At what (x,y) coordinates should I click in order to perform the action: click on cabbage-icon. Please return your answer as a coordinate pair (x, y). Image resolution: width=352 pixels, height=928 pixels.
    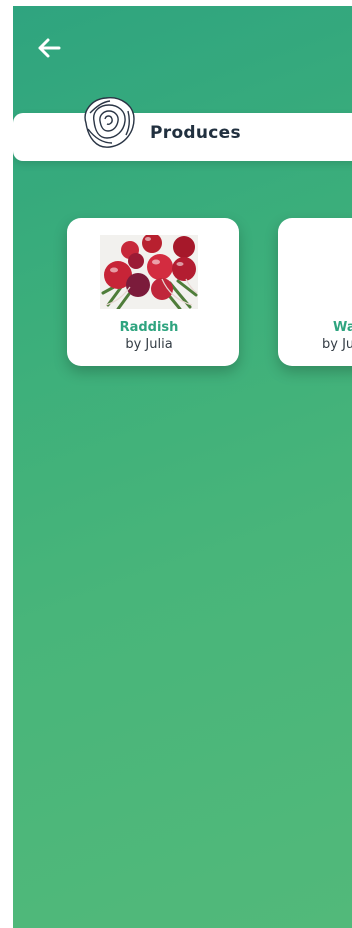
    Looking at the image, I should click on (108, 122).